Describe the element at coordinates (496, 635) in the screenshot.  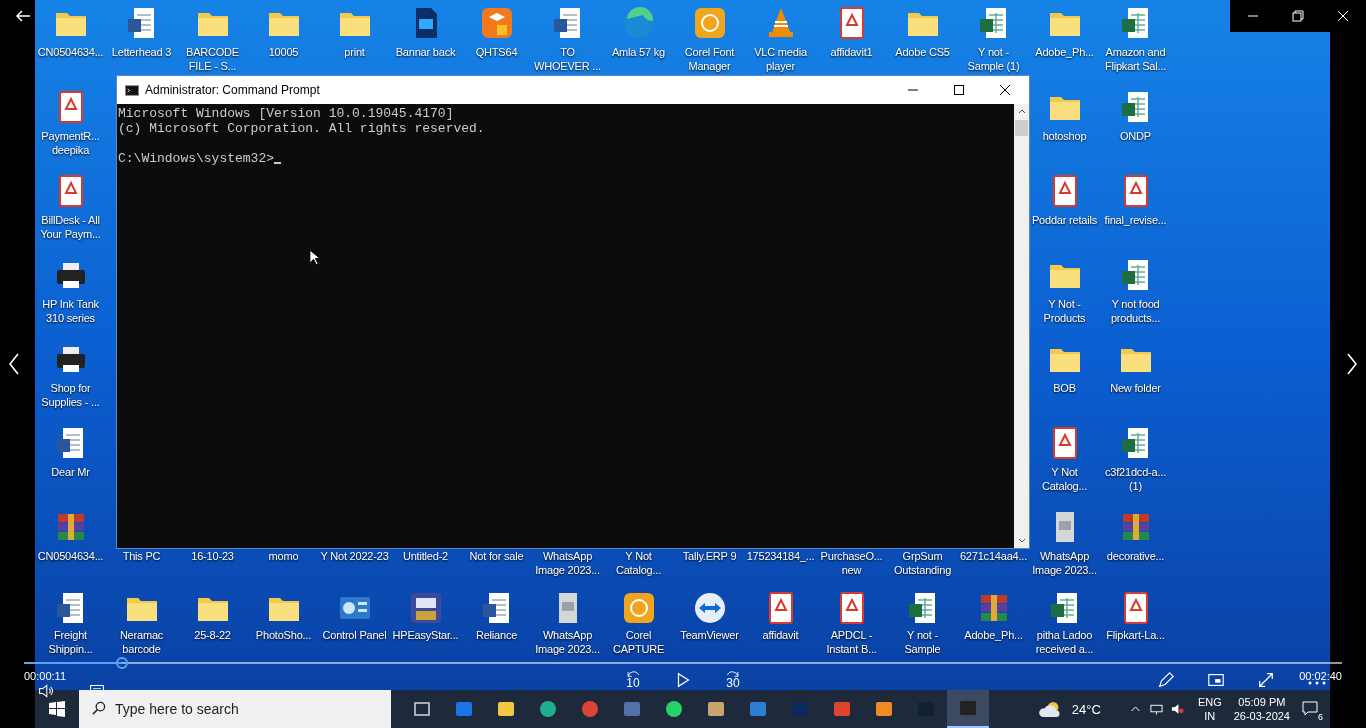
I see `icon-label: Reliance` at that location.